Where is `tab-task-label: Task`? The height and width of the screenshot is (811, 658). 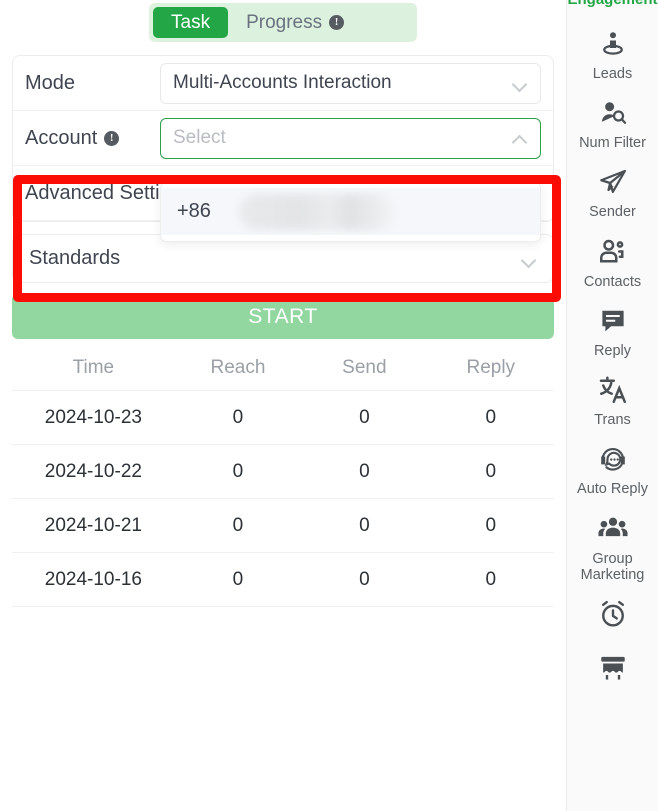 tab-task-label: Task is located at coordinates (191, 22).